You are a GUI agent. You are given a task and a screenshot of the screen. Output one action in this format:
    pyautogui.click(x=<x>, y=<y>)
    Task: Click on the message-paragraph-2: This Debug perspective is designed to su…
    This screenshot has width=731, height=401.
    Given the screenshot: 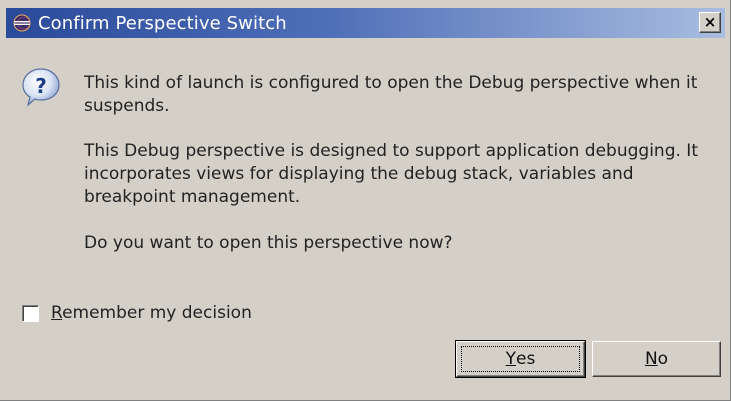 What is the action you would take?
    pyautogui.click(x=391, y=174)
    